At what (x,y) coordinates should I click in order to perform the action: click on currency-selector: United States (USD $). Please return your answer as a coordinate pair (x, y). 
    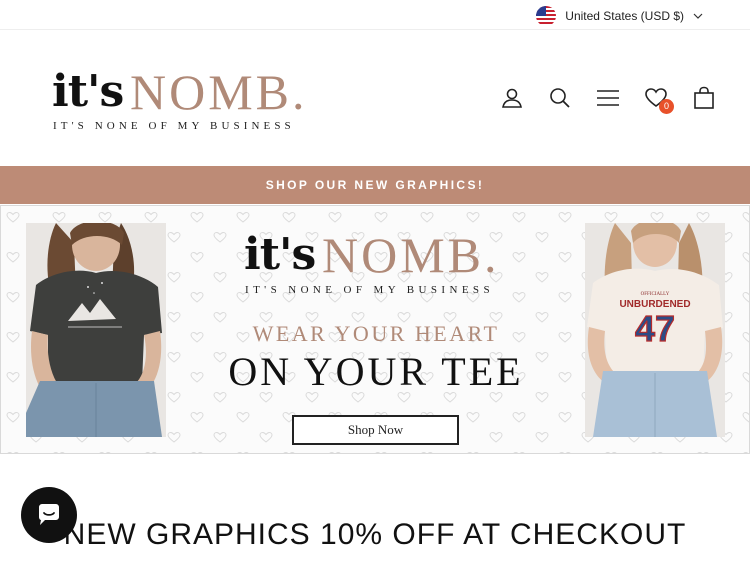
    Looking at the image, I should click on (619, 16).